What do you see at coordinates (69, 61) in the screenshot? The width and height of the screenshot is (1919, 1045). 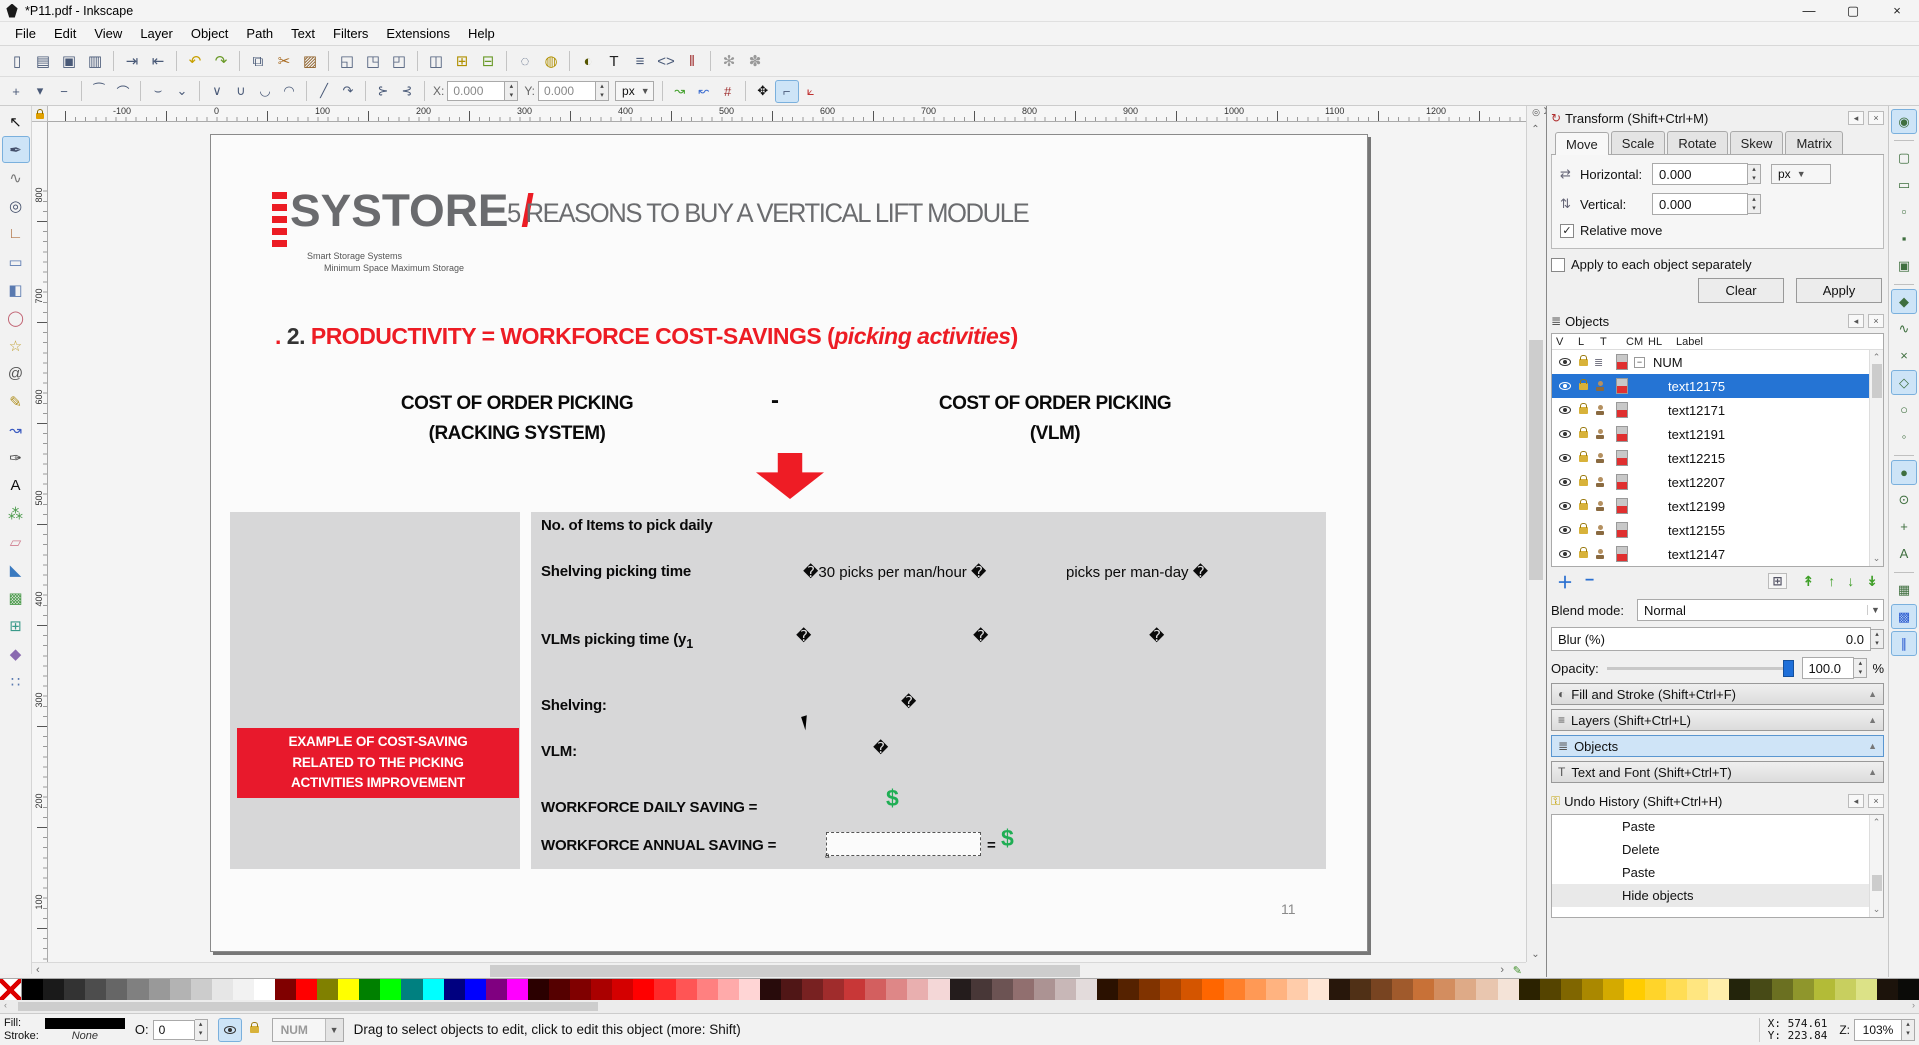 I see `save-document-icon: ▣` at bounding box center [69, 61].